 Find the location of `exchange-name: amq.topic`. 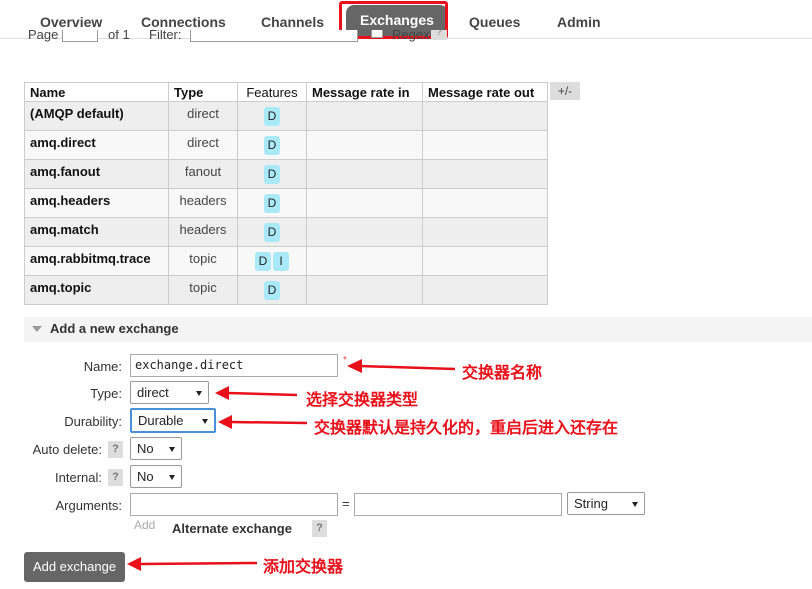

exchange-name: amq.topic is located at coordinates (96, 290).